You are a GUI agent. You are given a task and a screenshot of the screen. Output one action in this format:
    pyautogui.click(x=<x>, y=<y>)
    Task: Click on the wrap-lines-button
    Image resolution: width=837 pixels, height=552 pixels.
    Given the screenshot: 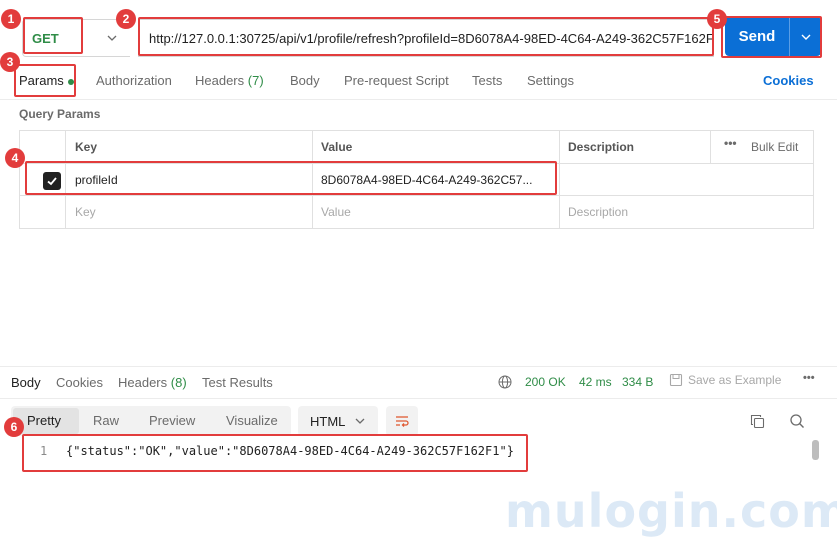 What is the action you would take?
    pyautogui.click(x=402, y=421)
    